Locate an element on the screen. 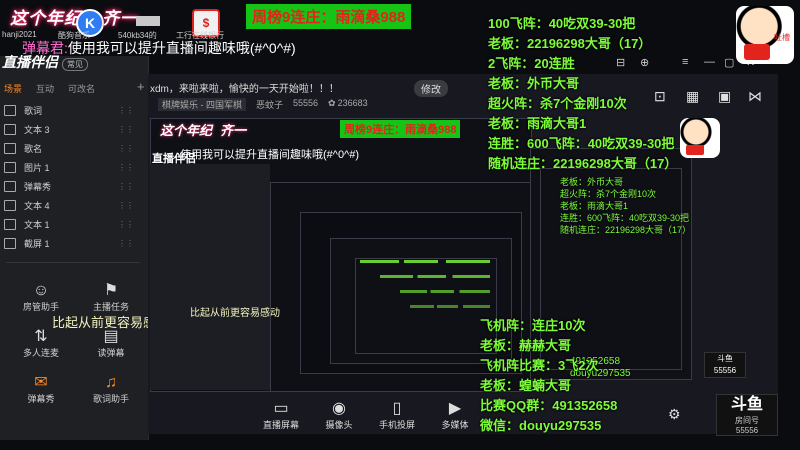  douyu-room-label: 房间号 is located at coordinates (747, 420).